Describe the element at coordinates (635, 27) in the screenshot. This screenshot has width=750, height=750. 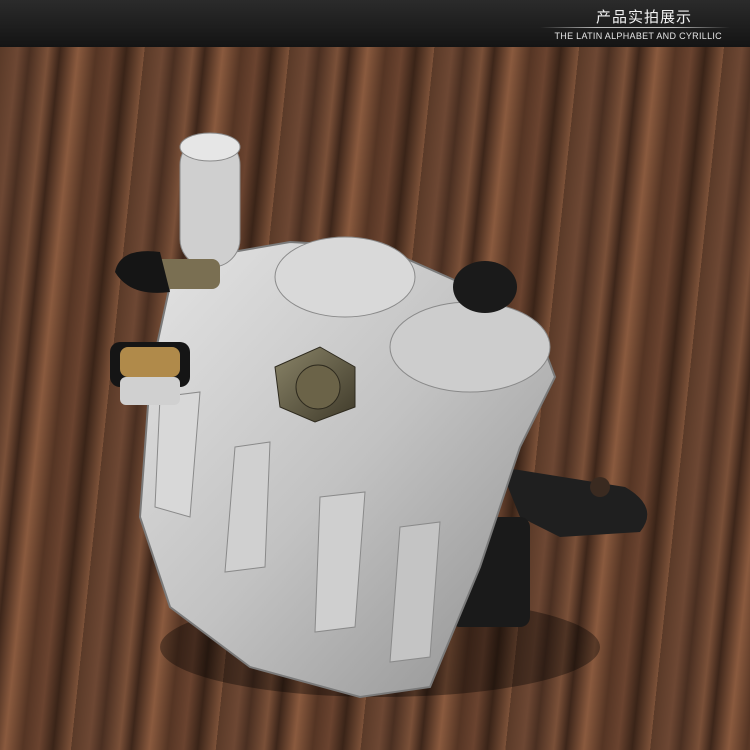
I see `title-divider` at that location.